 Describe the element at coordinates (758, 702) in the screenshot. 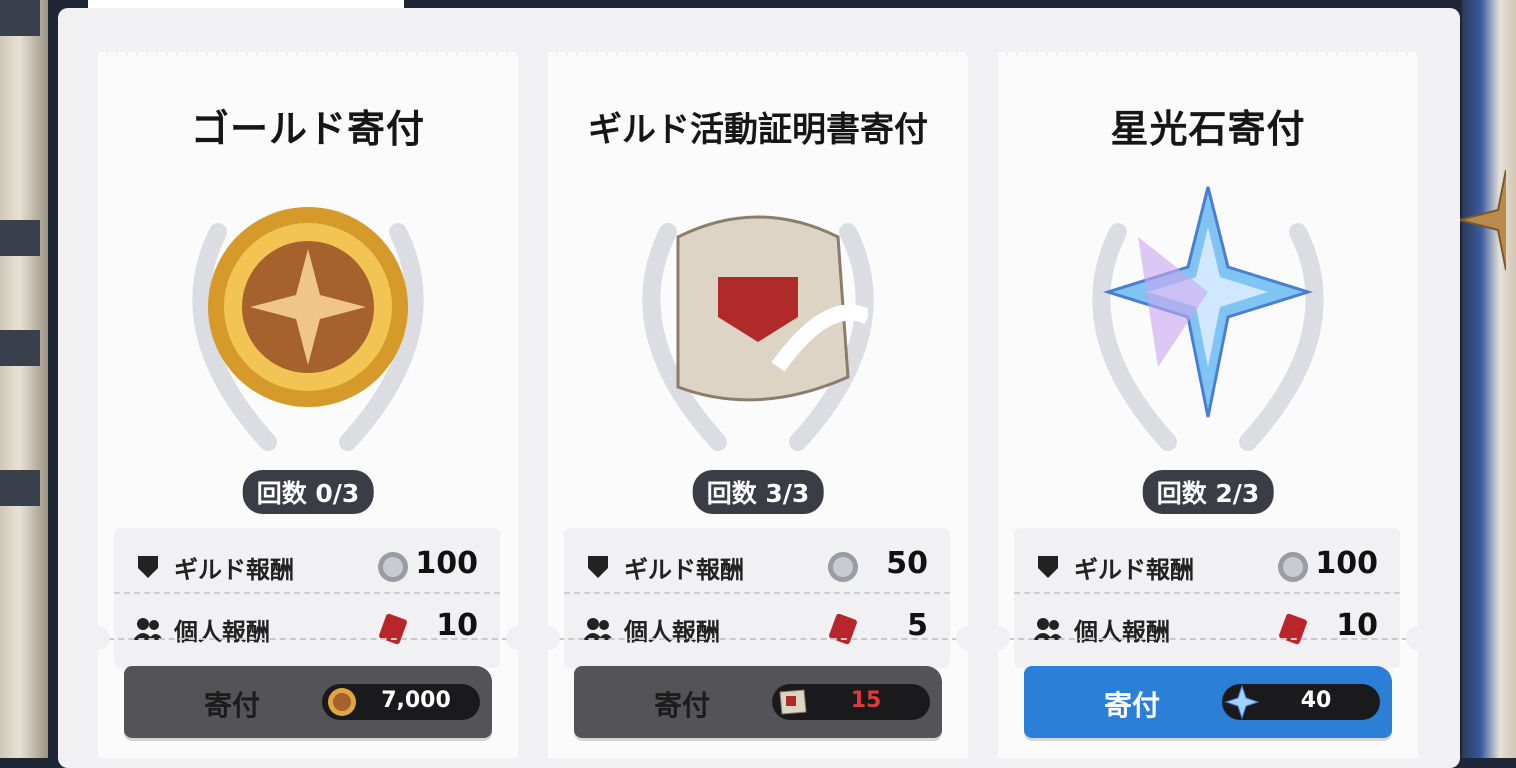

I see `donate-button: 寄付 15` at that location.